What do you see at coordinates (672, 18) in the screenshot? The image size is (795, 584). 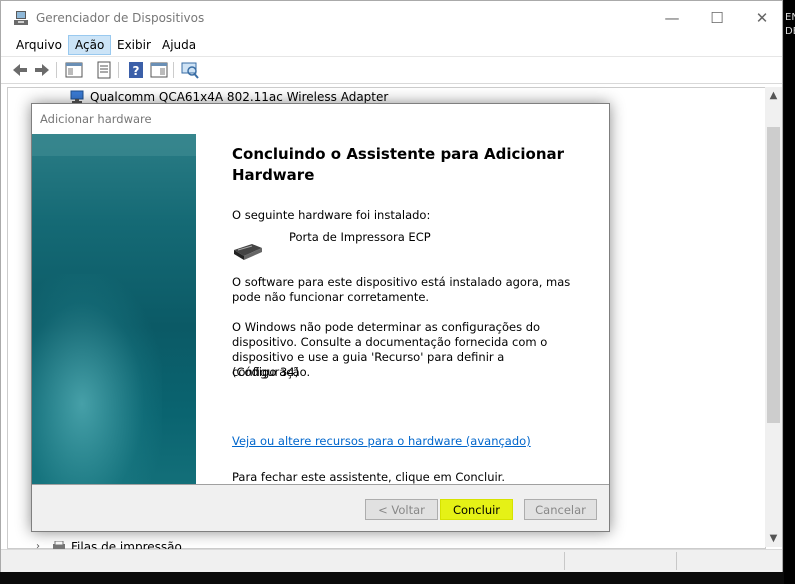 I see `minimize-button: —` at bounding box center [672, 18].